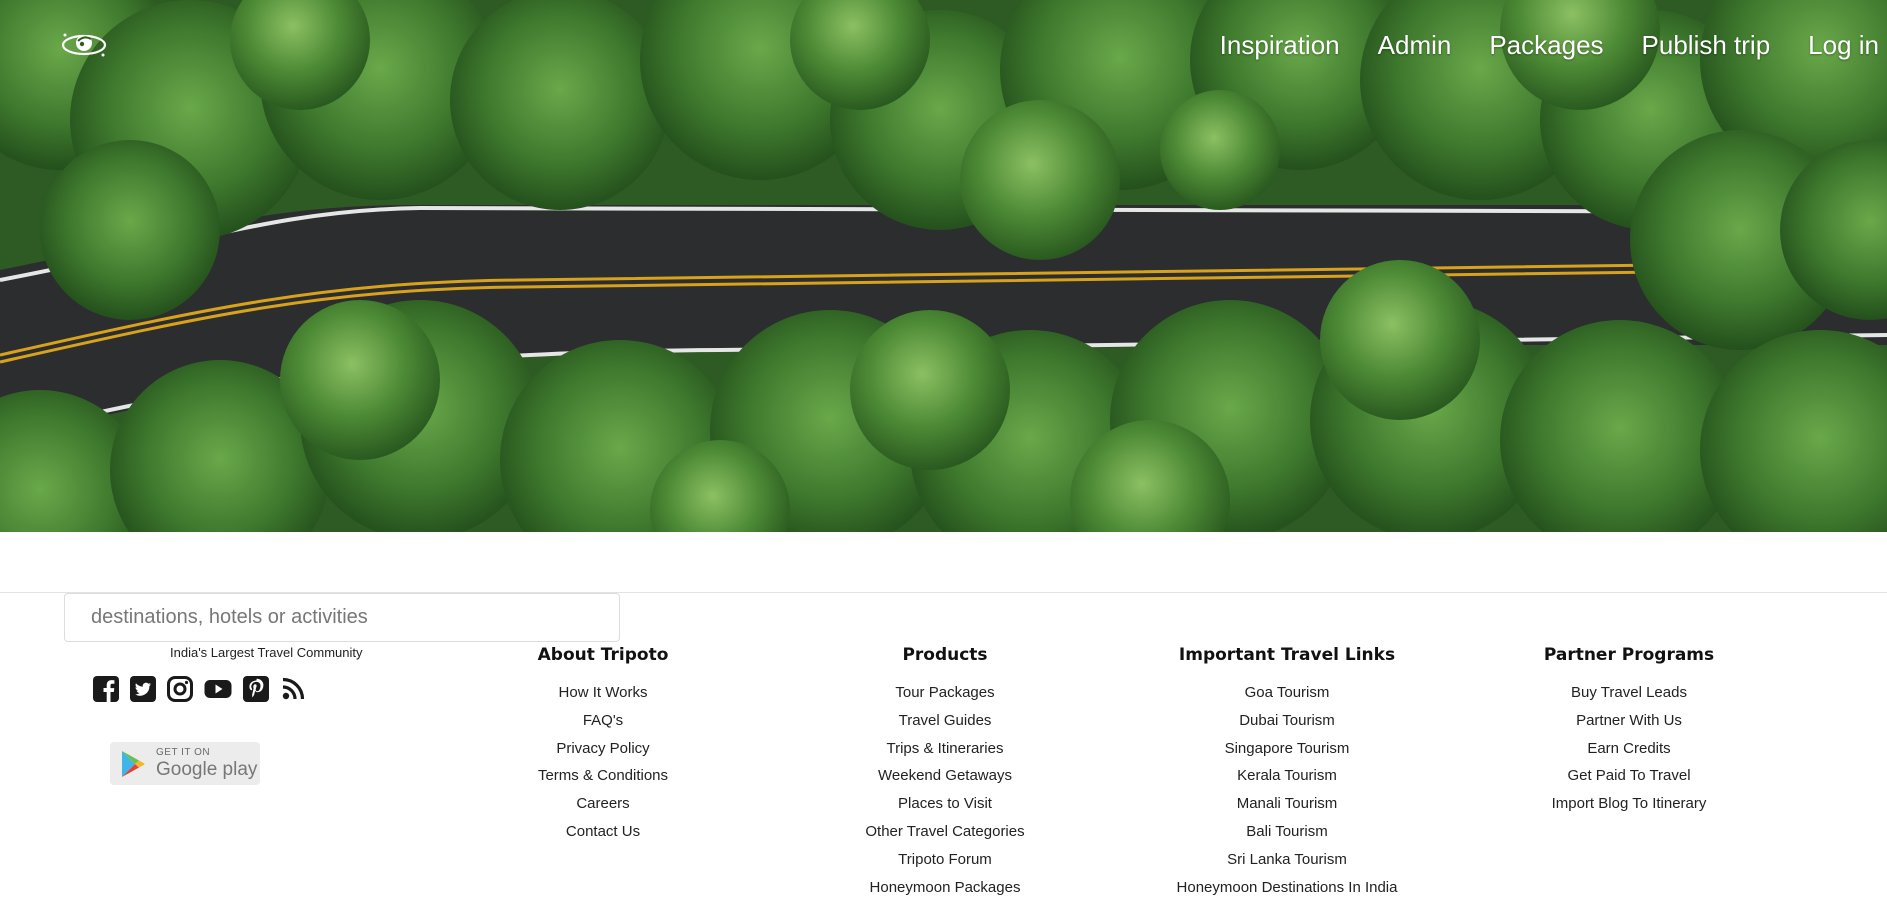 The width and height of the screenshot is (1887, 912). I want to click on list-item: Contact Us, so click(603, 832).